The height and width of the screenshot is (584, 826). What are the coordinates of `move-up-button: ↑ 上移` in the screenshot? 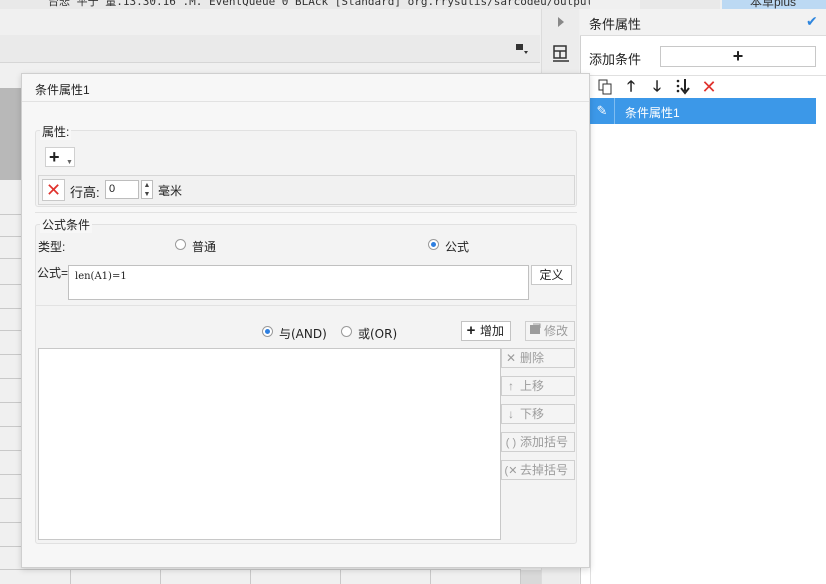 It's located at (538, 386).